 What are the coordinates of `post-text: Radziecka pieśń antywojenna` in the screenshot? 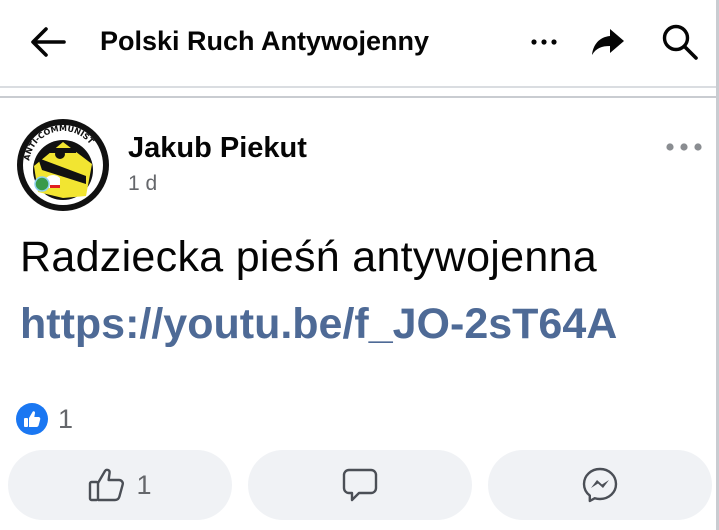 It's located at (309, 257).